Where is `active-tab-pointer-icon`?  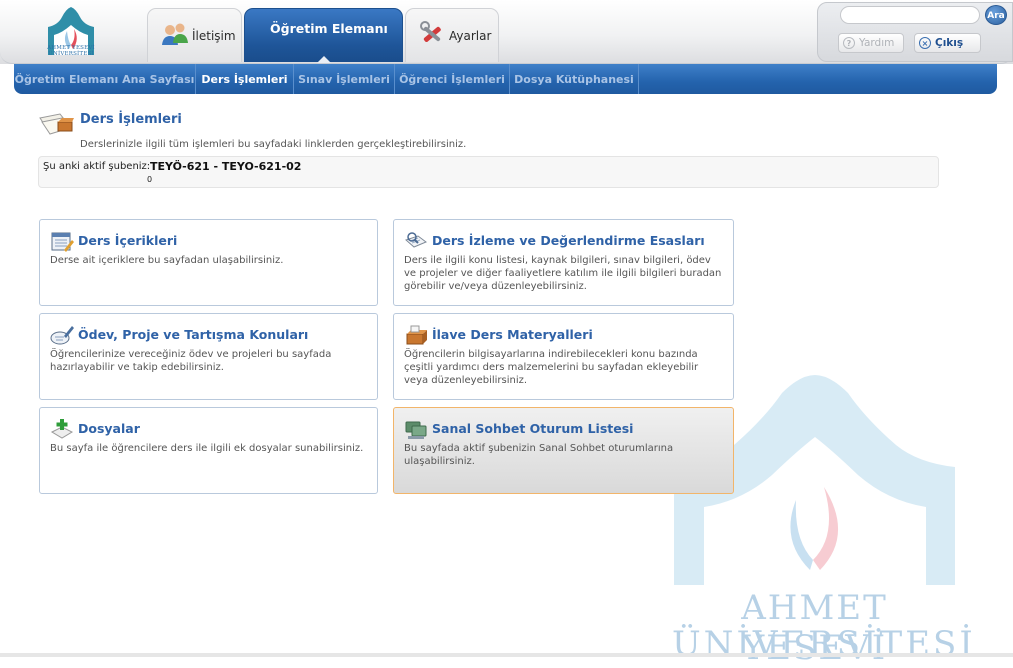
active-tab-pointer-icon is located at coordinates (323, 59).